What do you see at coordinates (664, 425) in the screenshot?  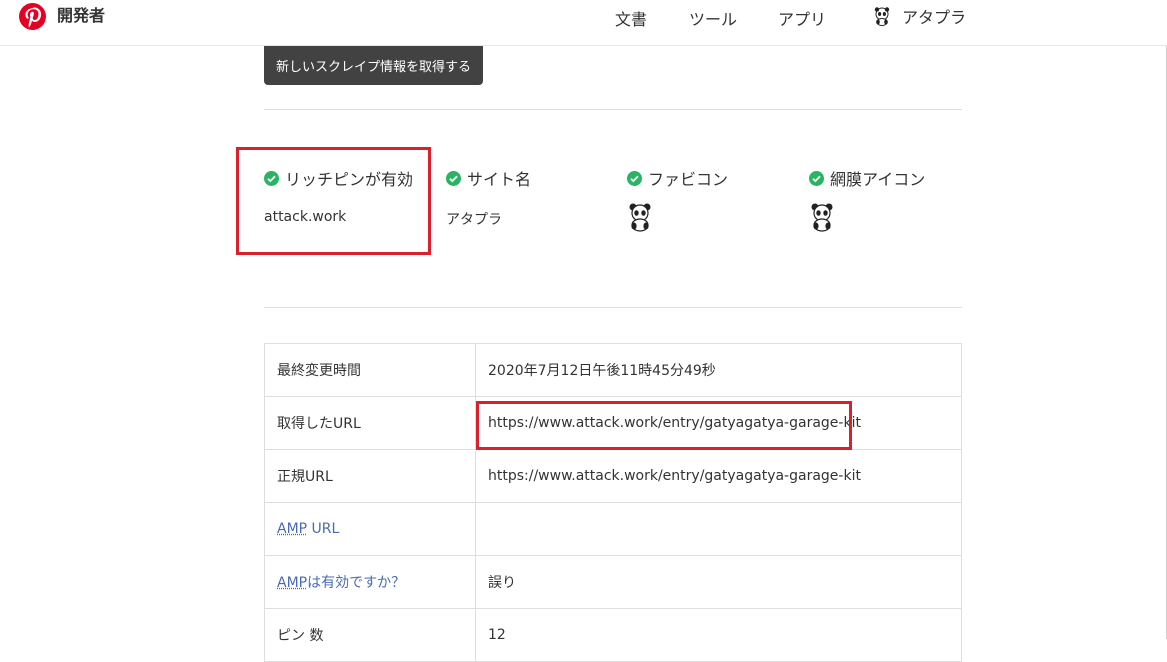 I see `highlight-box-fetched-url` at bounding box center [664, 425].